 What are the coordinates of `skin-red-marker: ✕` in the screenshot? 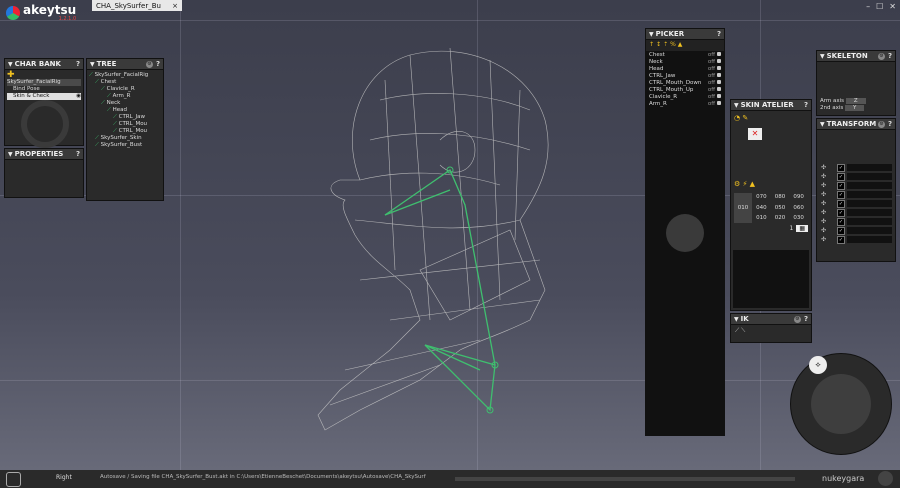 It's located at (755, 134).